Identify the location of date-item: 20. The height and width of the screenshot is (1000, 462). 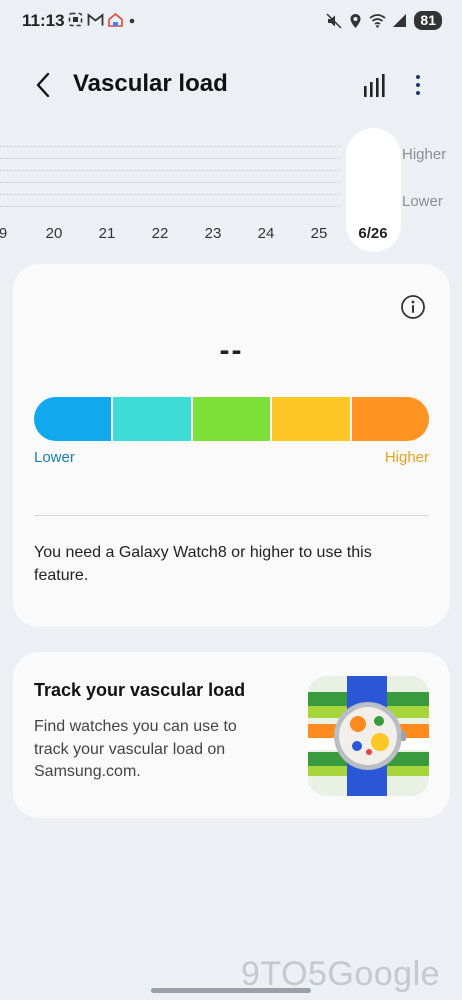
(54, 233).